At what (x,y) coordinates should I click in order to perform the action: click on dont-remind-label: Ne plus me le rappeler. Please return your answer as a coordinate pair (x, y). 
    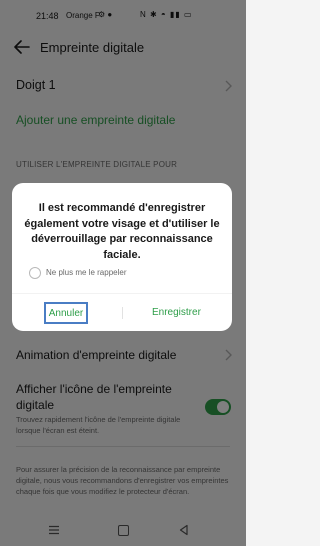
    Looking at the image, I should click on (86, 272).